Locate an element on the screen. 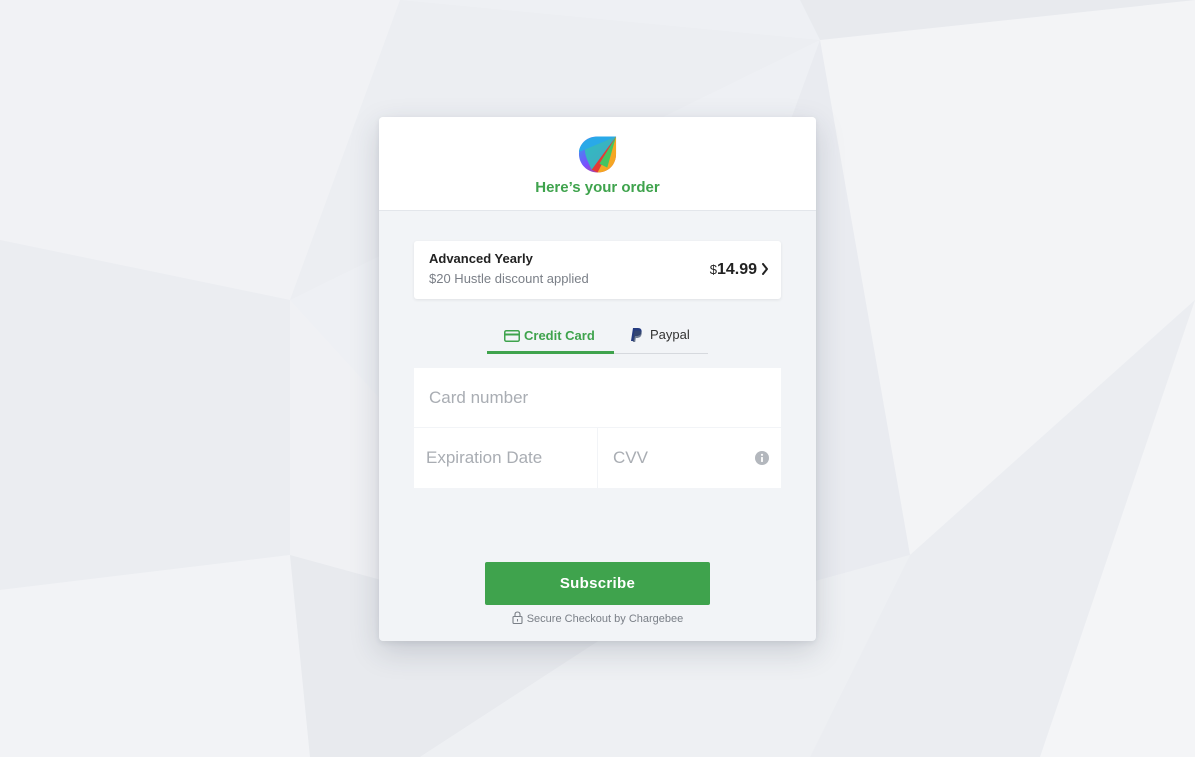  plan-discount: $20 Hustle discount applied is located at coordinates (509, 278).